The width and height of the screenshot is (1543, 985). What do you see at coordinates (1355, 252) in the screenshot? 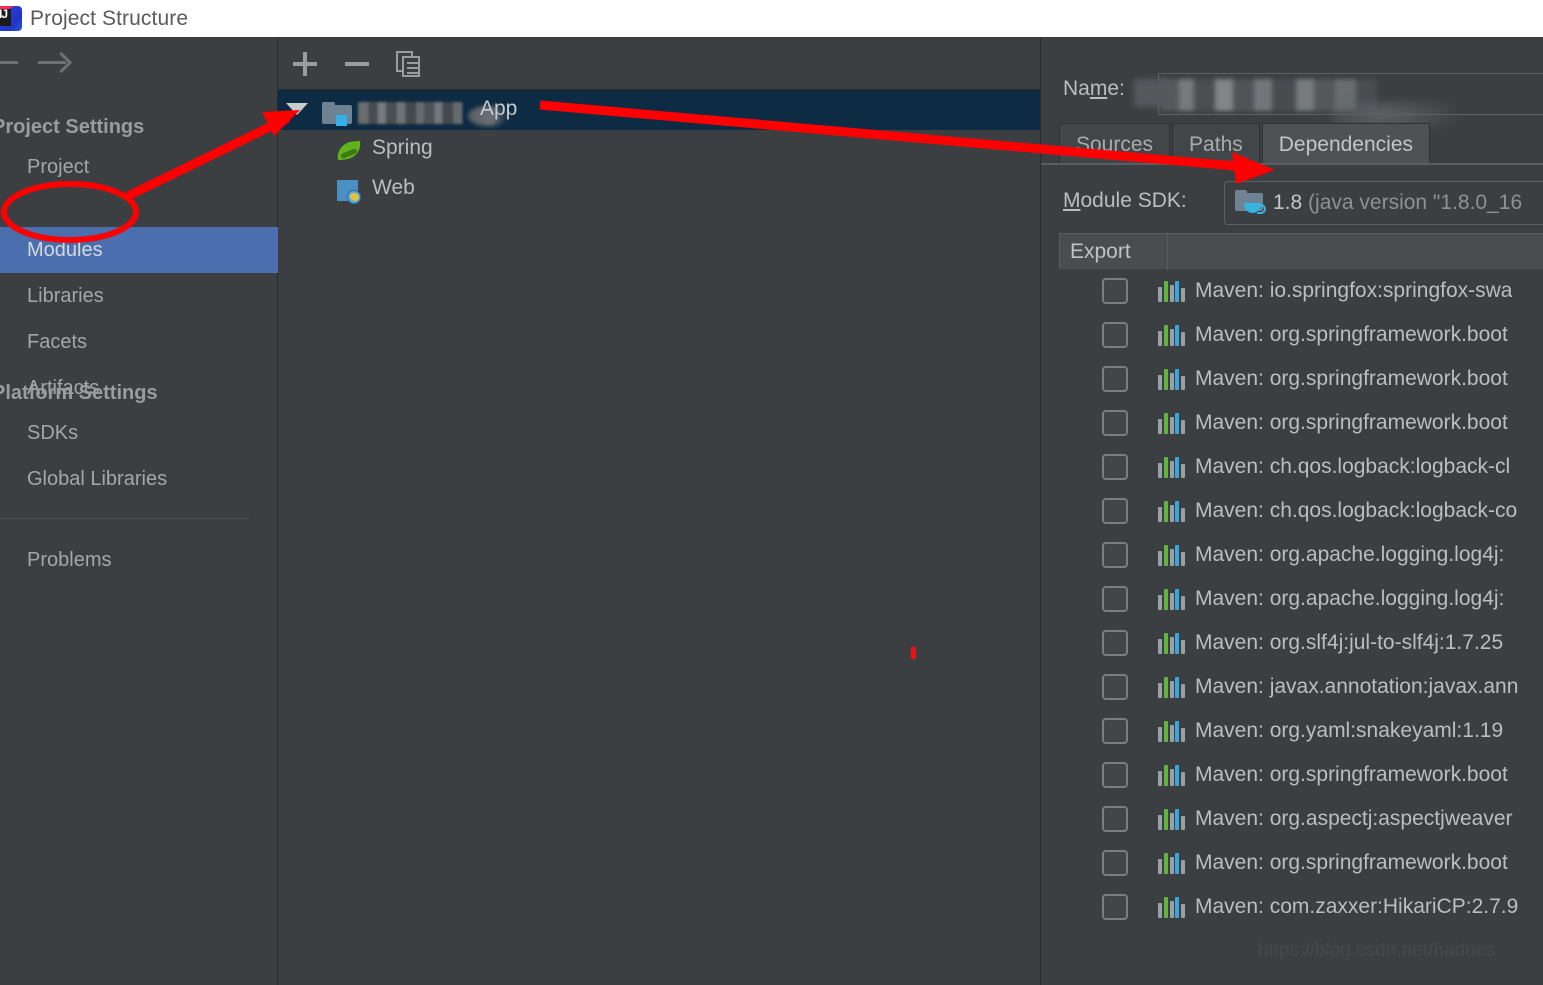
I see `column-header-name` at bounding box center [1355, 252].